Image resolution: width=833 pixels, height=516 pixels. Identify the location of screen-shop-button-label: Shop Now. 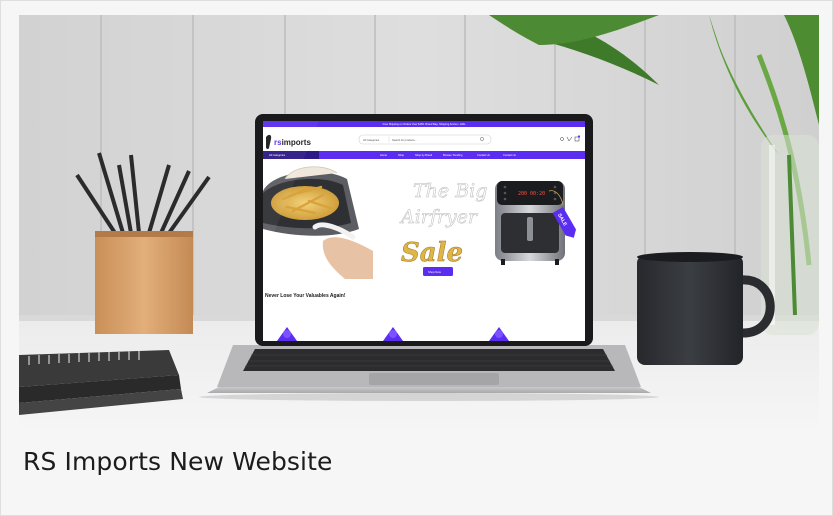
(435, 272).